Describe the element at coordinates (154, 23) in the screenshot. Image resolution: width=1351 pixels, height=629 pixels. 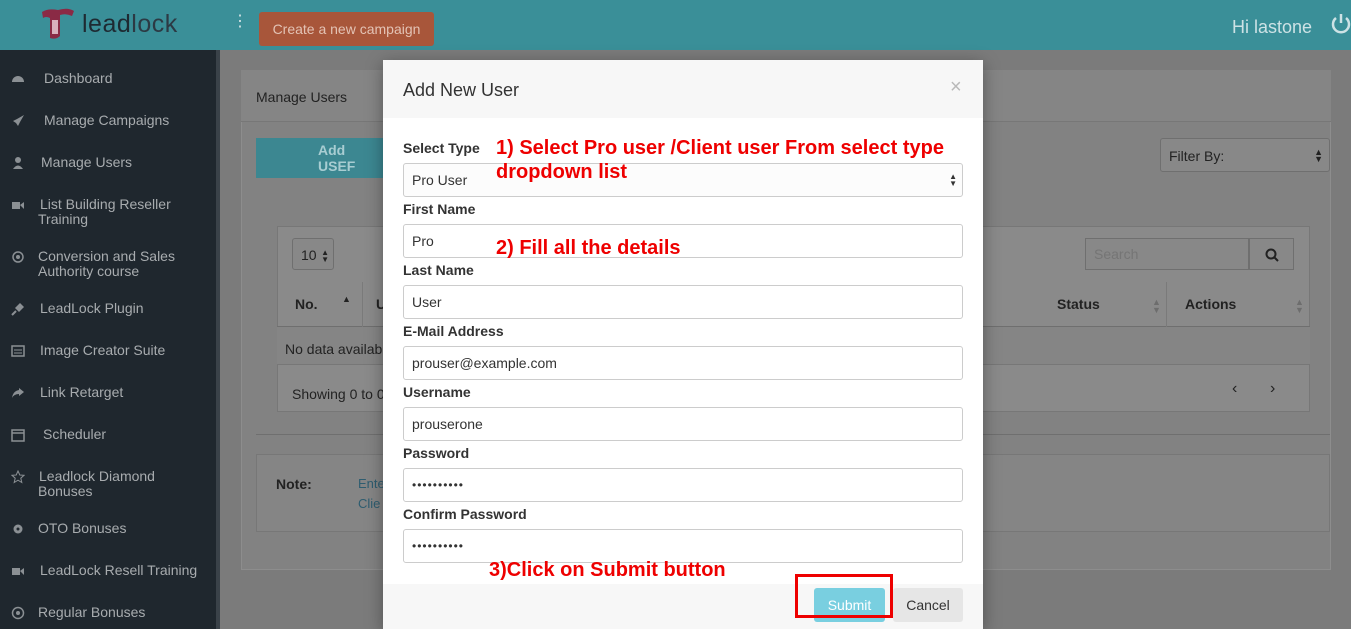
I see `logo-text-light: lock` at that location.